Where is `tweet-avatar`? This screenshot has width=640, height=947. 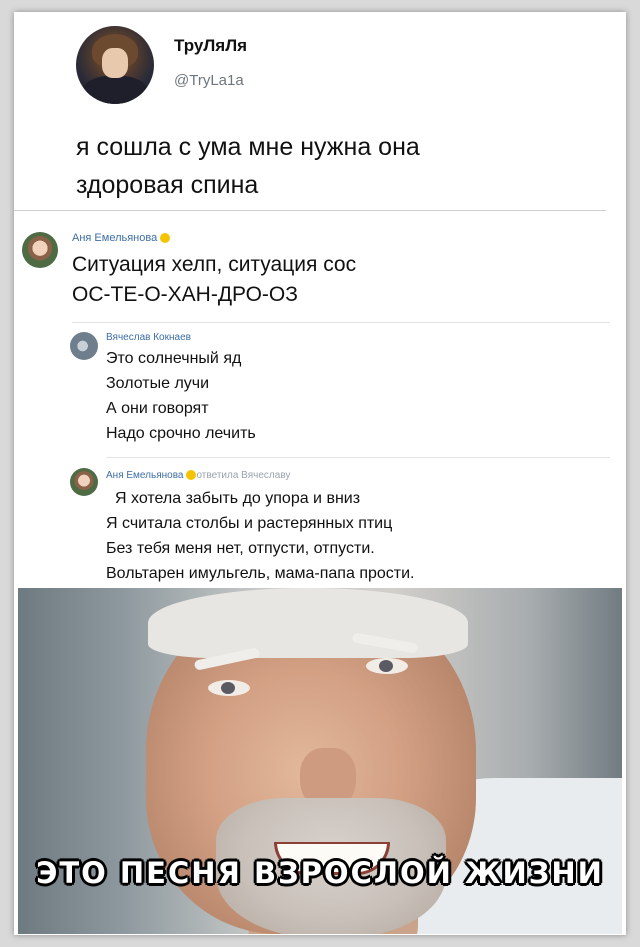
tweet-avatar is located at coordinates (115, 65).